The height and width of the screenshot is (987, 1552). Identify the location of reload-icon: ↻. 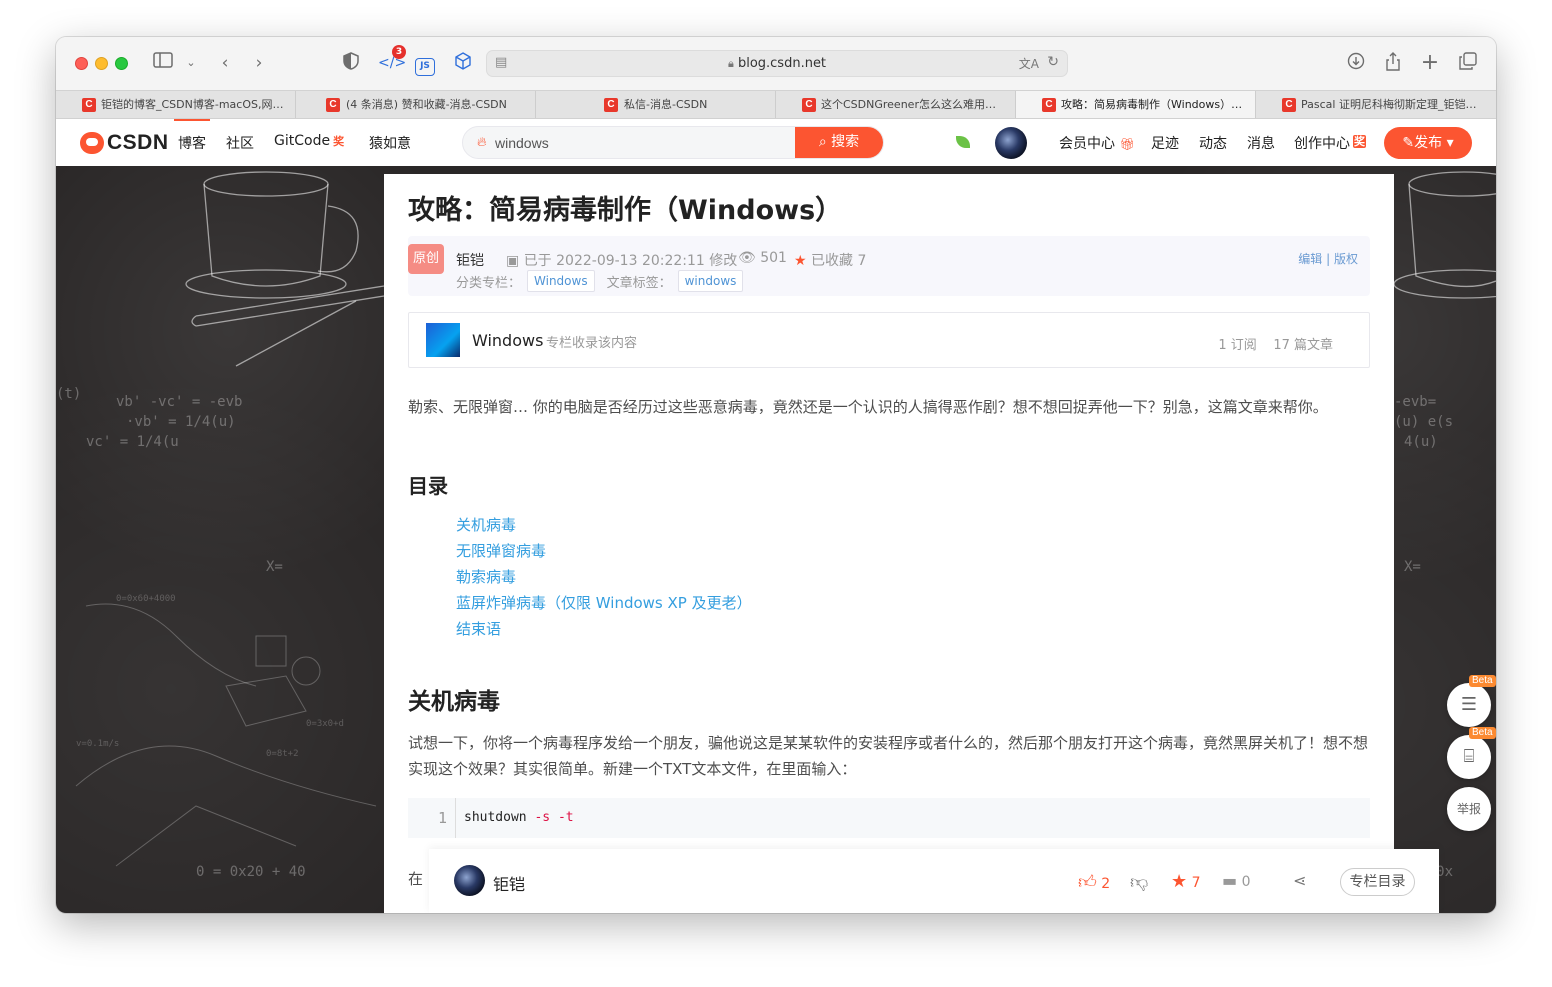
(1053, 62).